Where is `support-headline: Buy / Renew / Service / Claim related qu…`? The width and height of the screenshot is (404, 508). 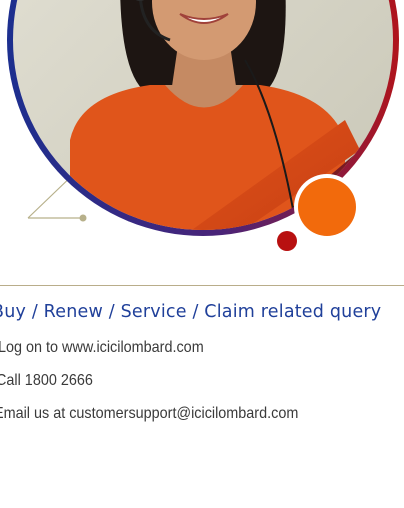 support-headline: Buy / Renew / Service / Claim related qu… is located at coordinates (191, 312).